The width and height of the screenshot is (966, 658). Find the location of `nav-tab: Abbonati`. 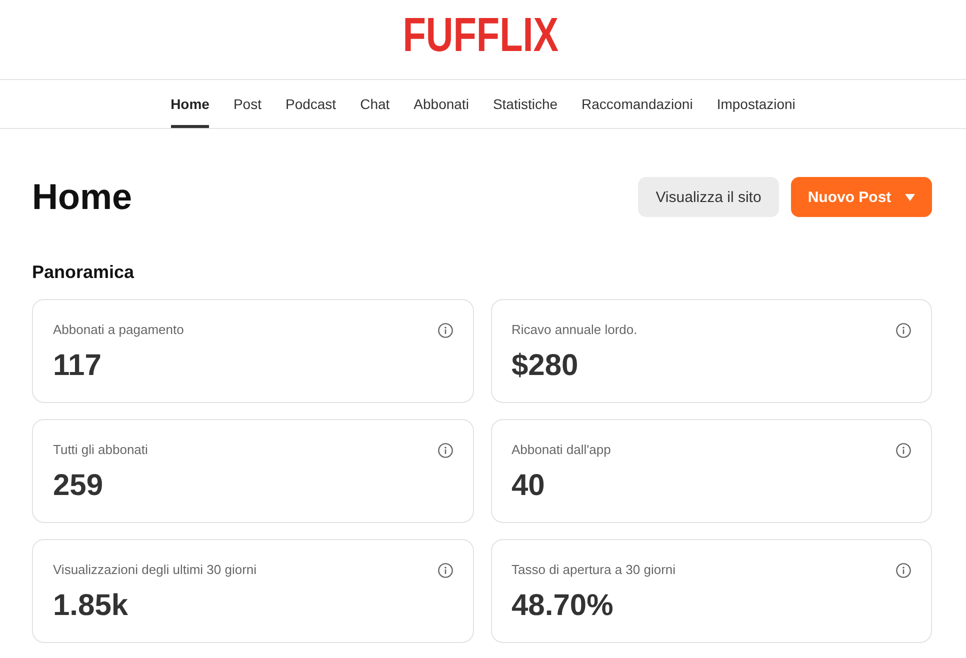

nav-tab: Abbonati is located at coordinates (441, 104).